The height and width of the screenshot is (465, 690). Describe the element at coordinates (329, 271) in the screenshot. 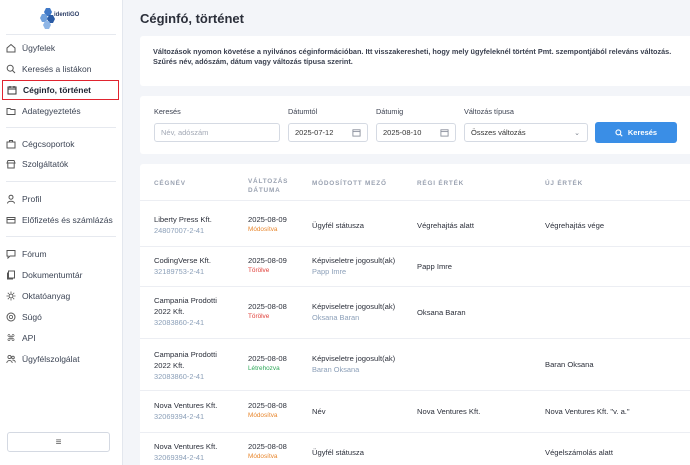

I see `modified-field-detail: Papp Imre` at that location.